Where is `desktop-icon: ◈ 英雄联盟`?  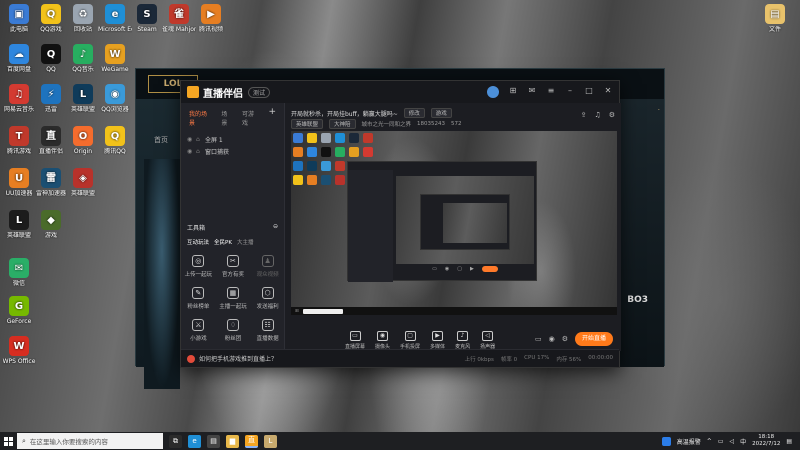
desktop-icon: ◈ 英雄联盟 is located at coordinates (83, 182).